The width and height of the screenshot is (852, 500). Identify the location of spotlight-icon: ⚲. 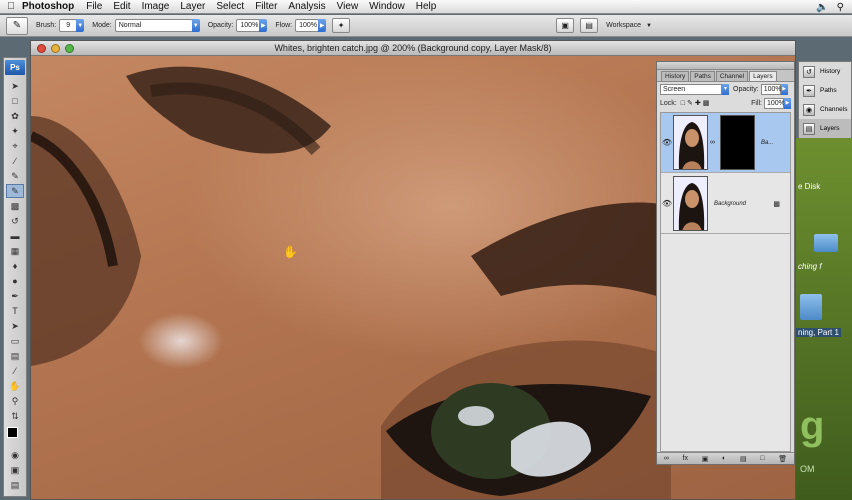
(840, 7).